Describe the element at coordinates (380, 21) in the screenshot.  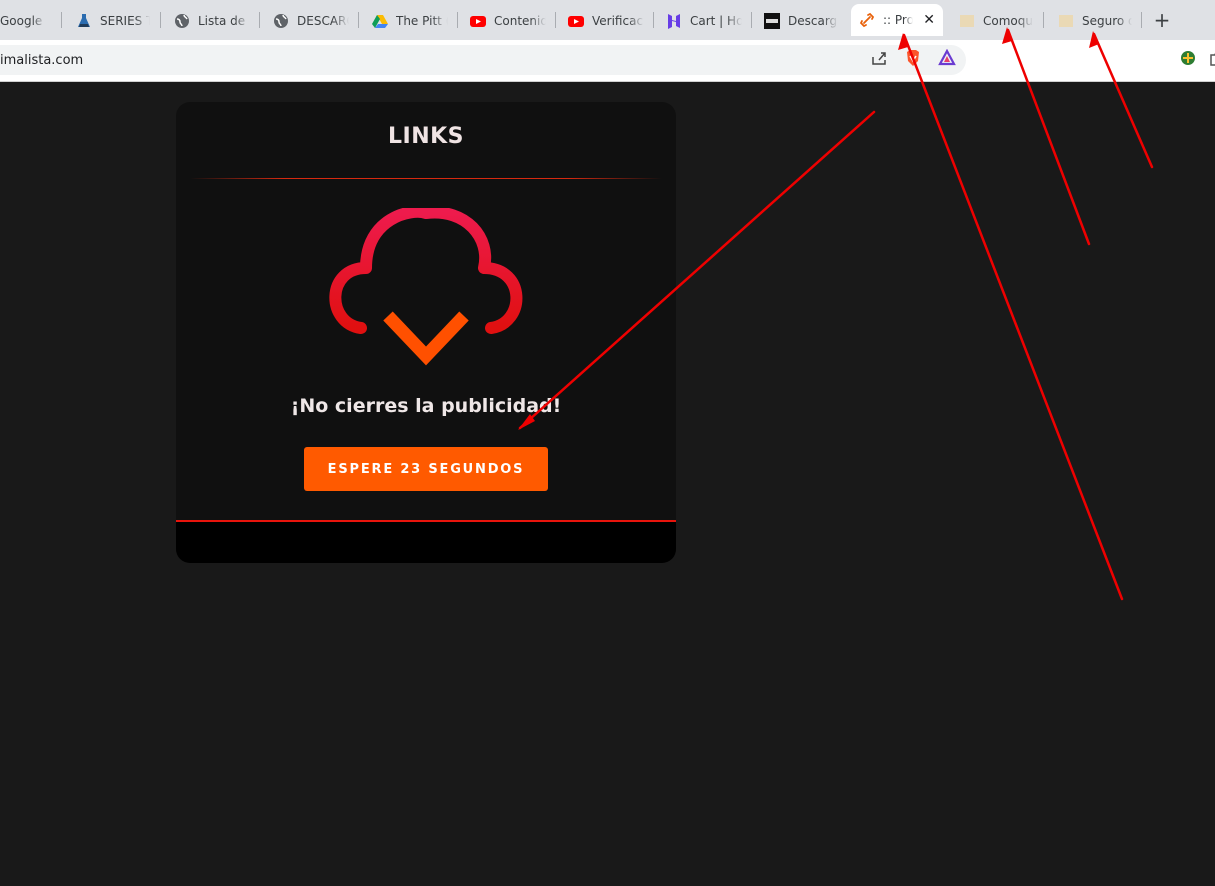
I see `drive-icon` at that location.